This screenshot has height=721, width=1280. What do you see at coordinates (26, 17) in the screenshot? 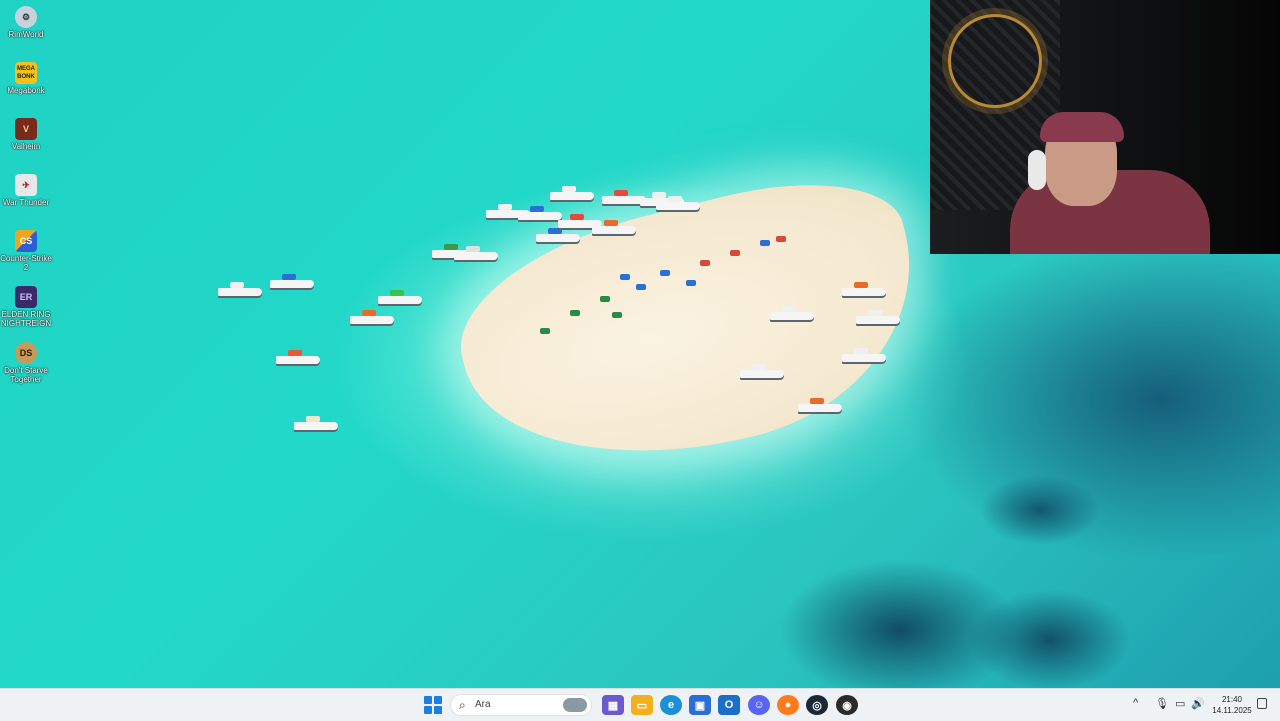
I see `rimworld-icon: ⚙` at bounding box center [26, 17].